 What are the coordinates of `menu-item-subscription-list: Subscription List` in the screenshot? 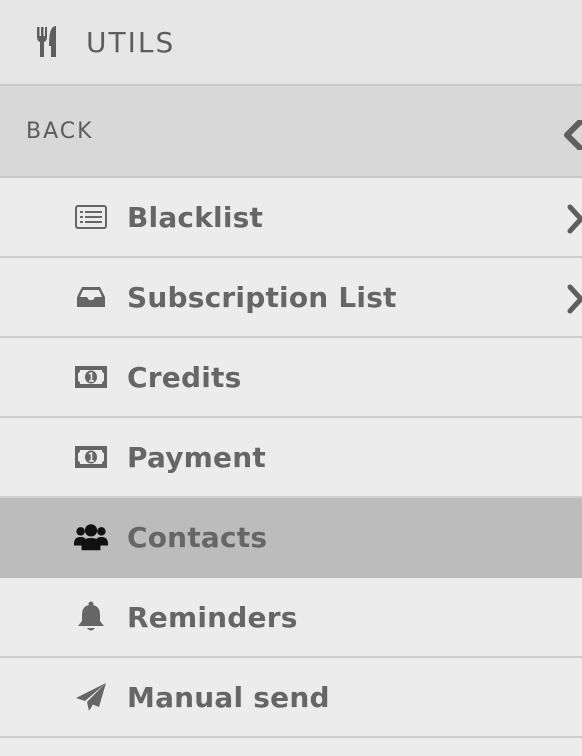 It's located at (291, 298).